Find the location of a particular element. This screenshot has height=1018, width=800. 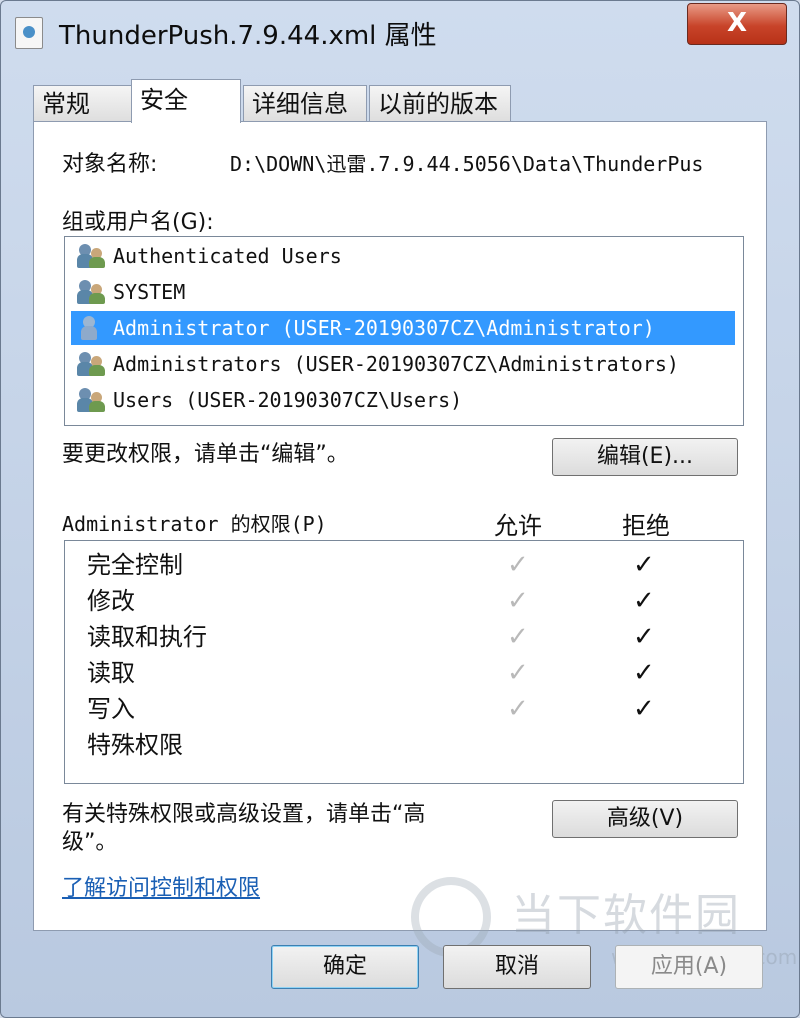

permission-row: 特殊权限 is located at coordinates (407, 745).